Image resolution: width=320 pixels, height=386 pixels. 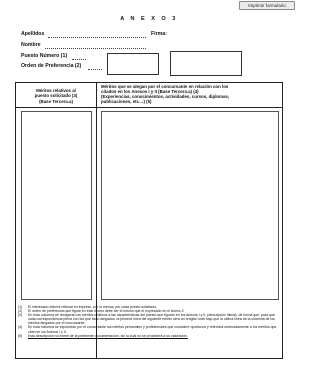 What do you see at coordinates (79, 59) in the screenshot?
I see `puesto-numero-field` at bounding box center [79, 59].